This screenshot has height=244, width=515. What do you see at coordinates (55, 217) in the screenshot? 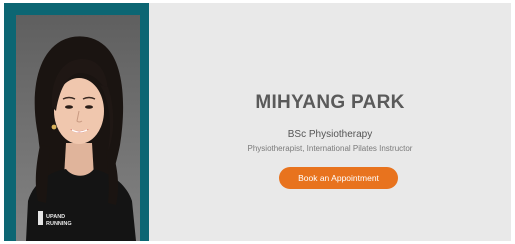
I see `shirt-logo-line1: UPAND` at bounding box center [55, 217].